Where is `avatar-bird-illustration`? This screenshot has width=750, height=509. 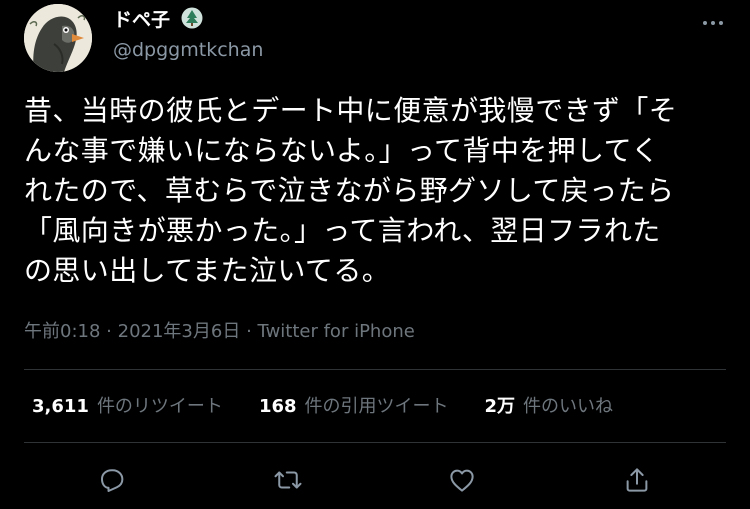 avatar-bird-illustration is located at coordinates (58, 38).